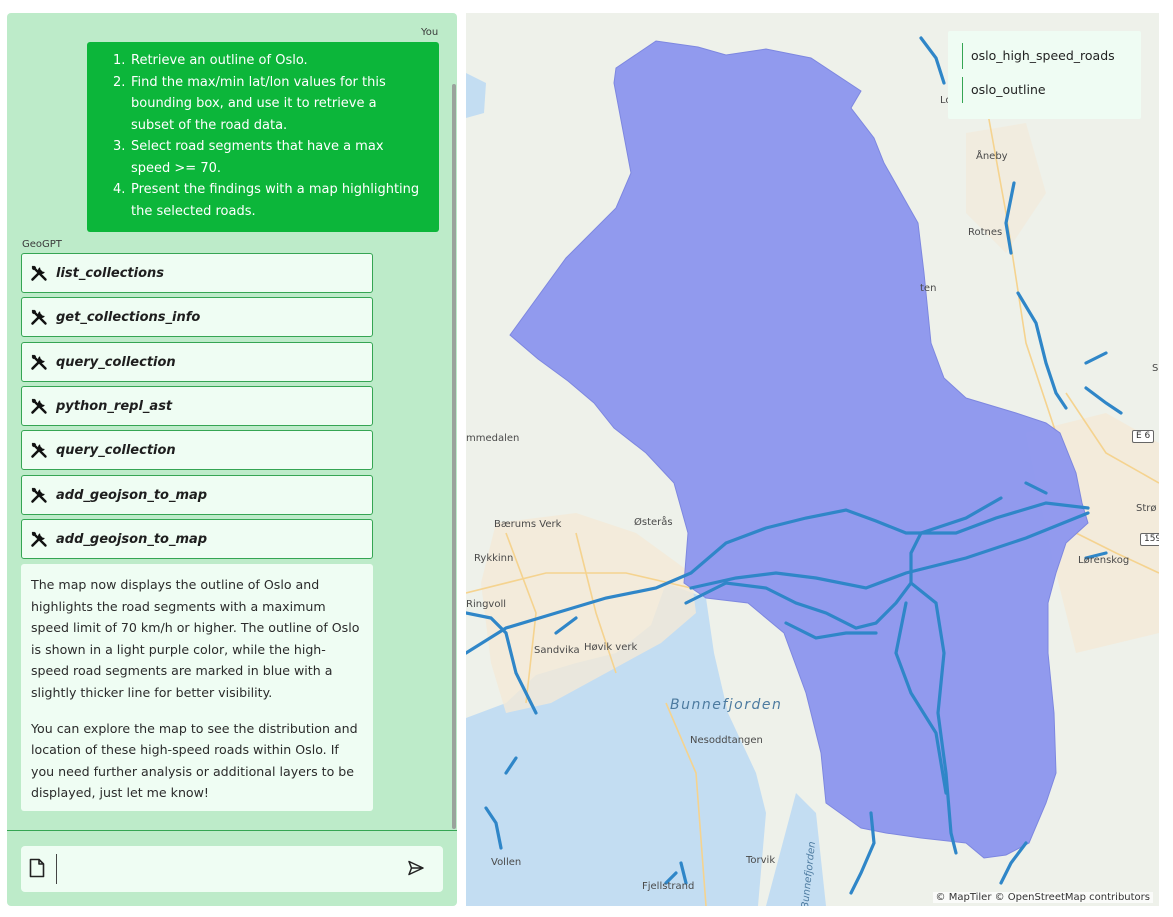 Image resolution: width=1173 pixels, height=917 pixels. Describe the element at coordinates (197, 406) in the screenshot. I see `tool-call-python-repl-ast: python_repl_ast` at that location.